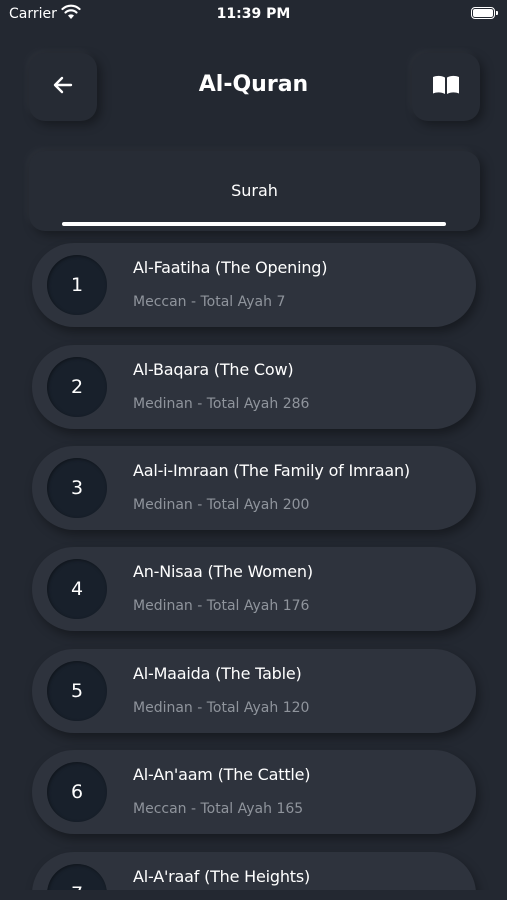  I want to click on surah-name: An-Nisaa (The Women), so click(223, 571).